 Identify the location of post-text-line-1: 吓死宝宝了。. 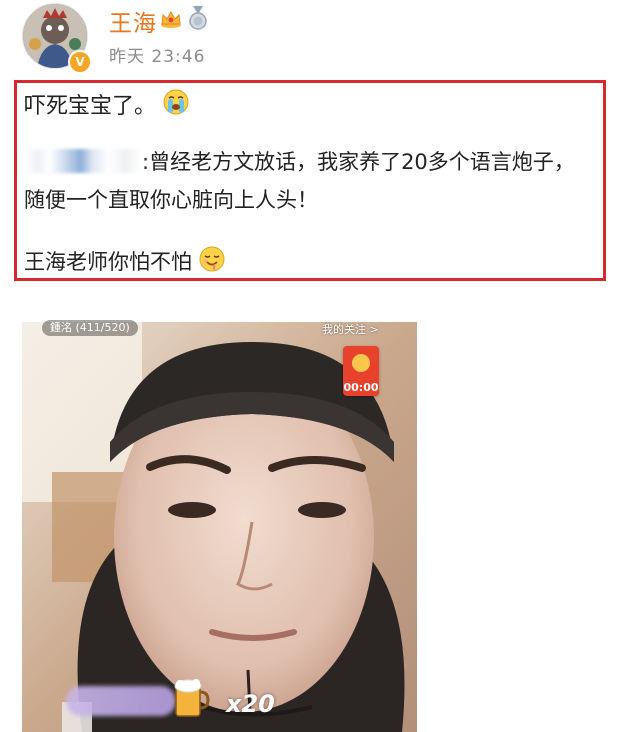
(106, 105).